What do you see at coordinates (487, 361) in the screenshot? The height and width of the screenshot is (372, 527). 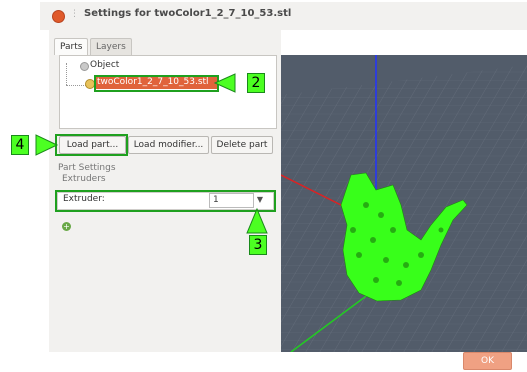 I see `ok-button: OK` at bounding box center [487, 361].